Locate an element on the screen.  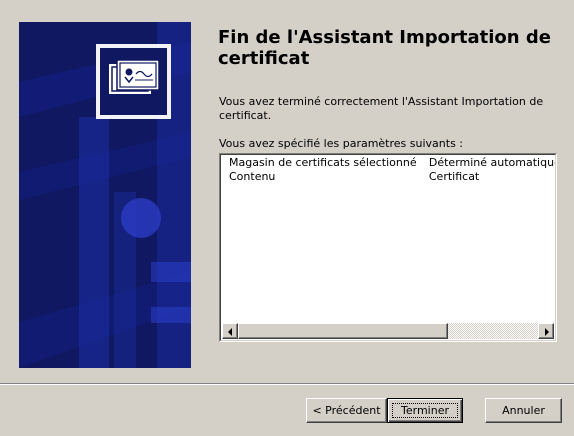
setting-value: Certificat is located at coordinates (454, 176).